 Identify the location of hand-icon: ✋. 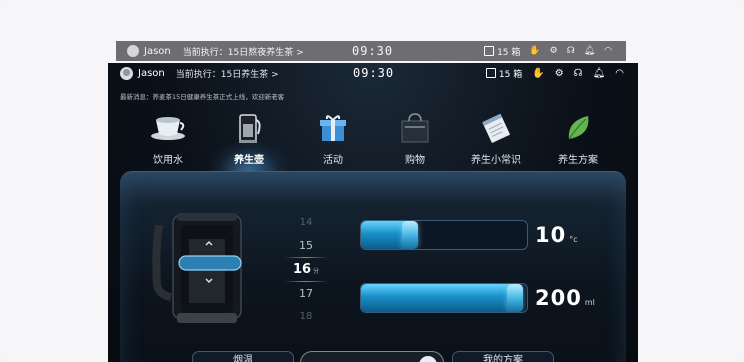
(538, 73).